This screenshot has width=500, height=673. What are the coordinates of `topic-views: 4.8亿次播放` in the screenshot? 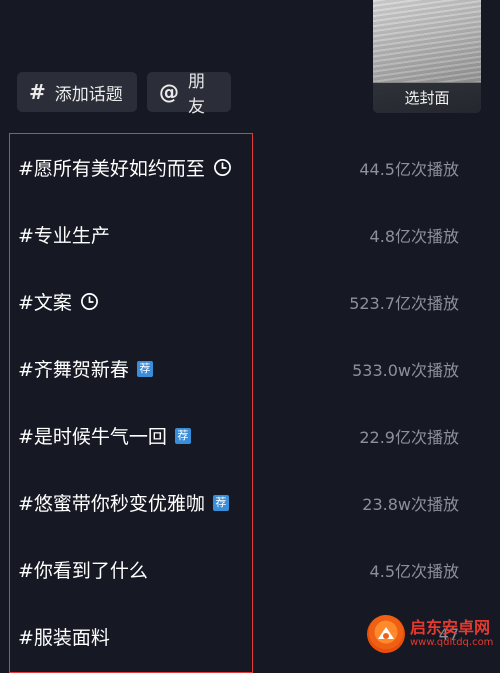 It's located at (414, 236).